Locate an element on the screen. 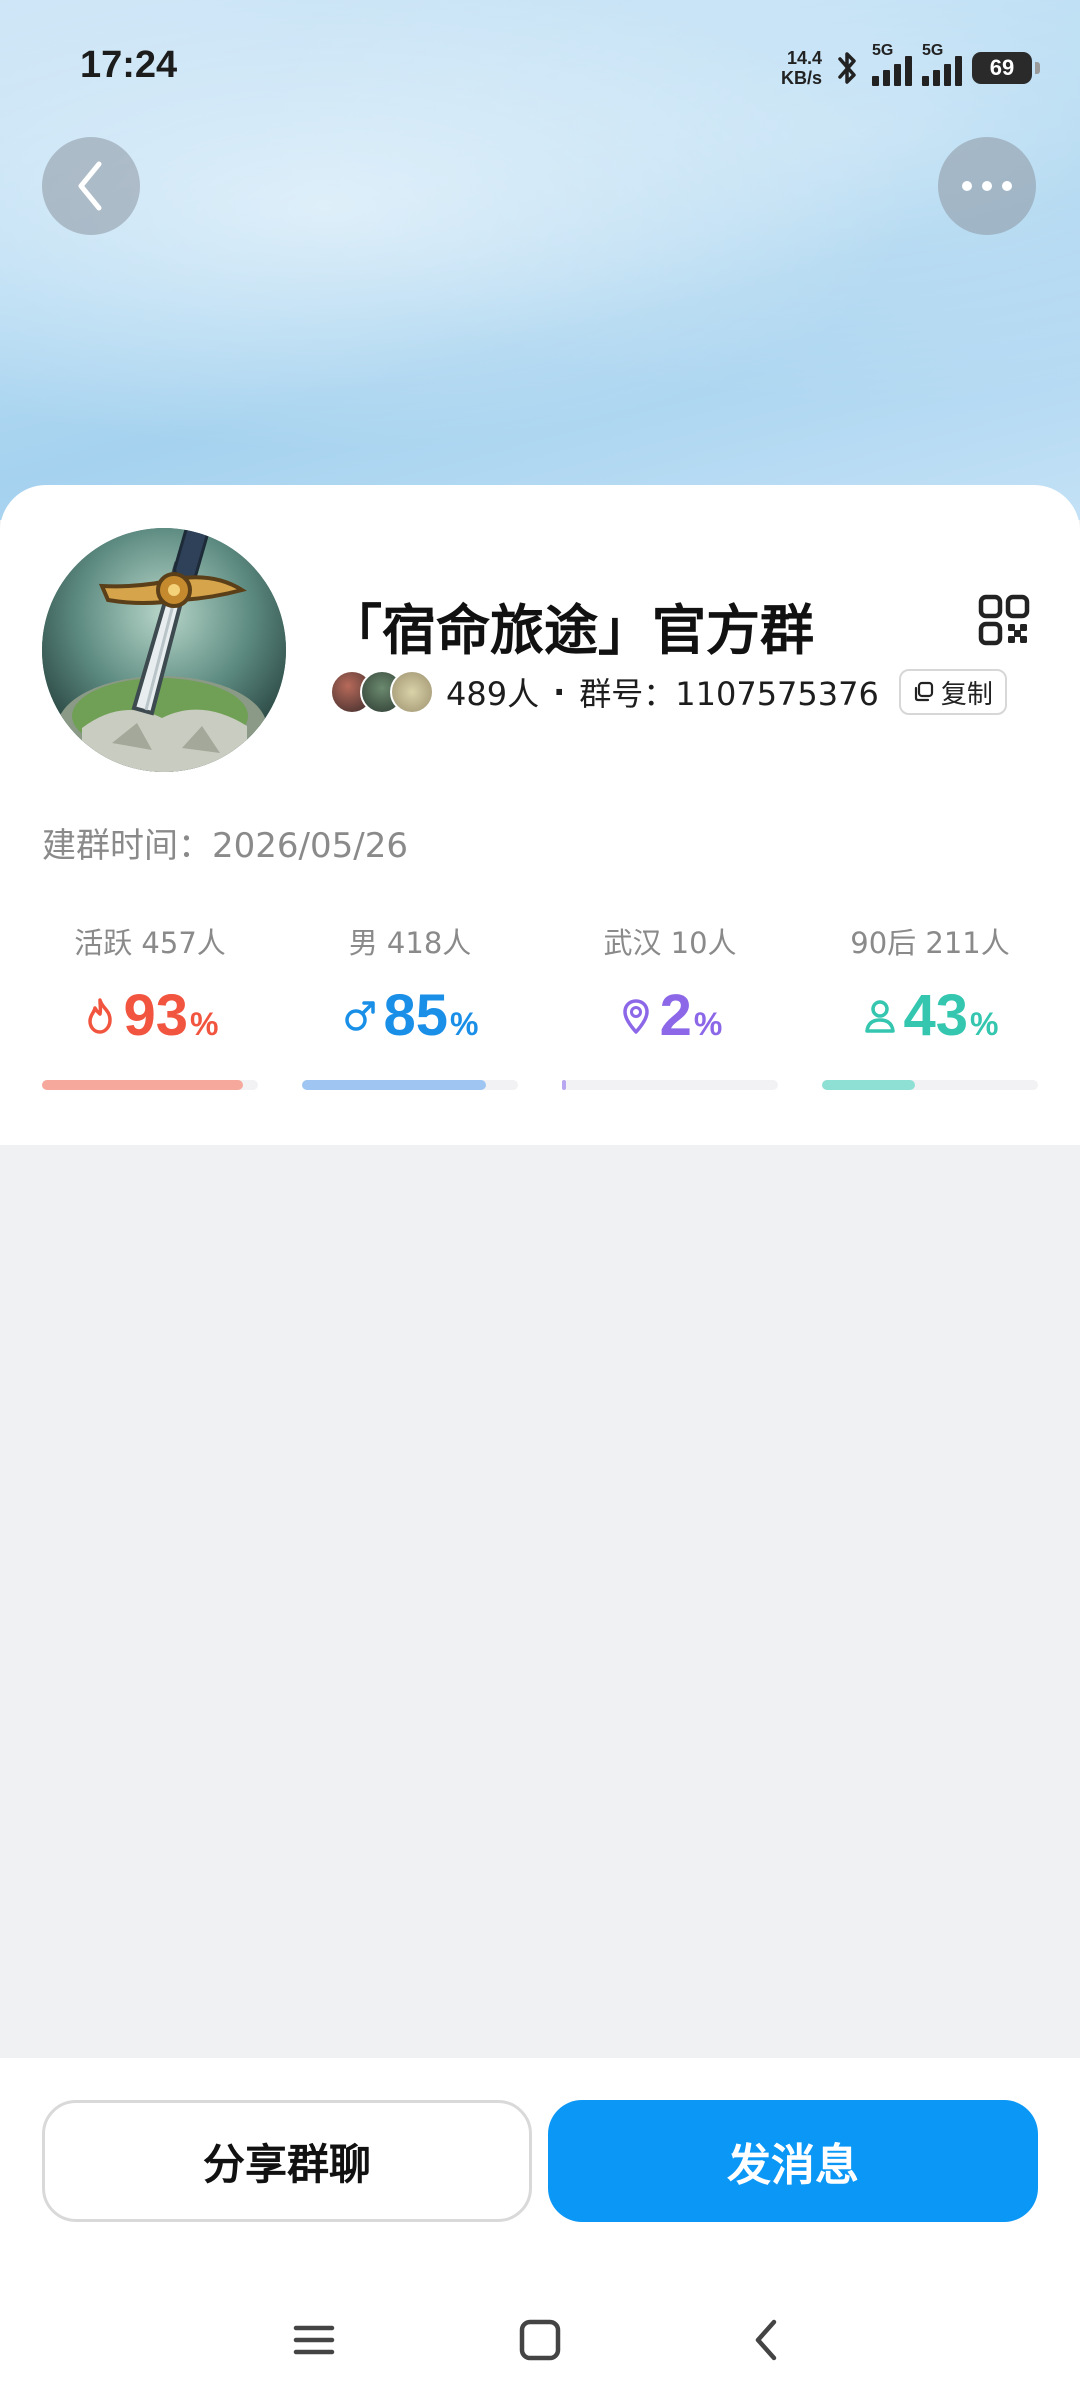  stat-value: 85 % is located at coordinates (410, 1015).